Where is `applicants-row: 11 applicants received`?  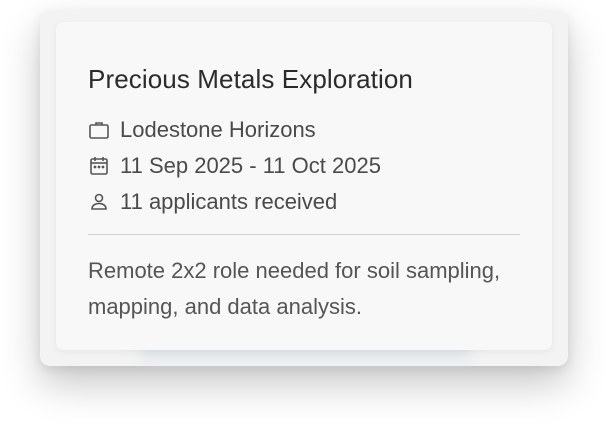 applicants-row: 11 applicants received is located at coordinates (304, 202).